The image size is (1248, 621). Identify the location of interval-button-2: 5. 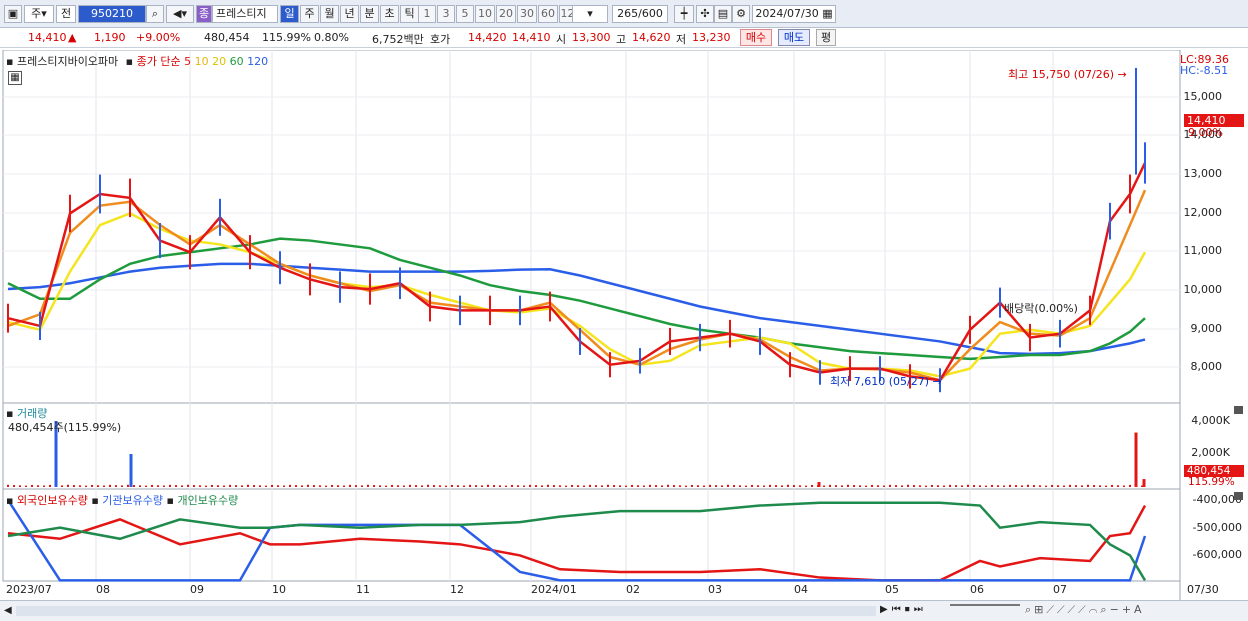
(465, 14).